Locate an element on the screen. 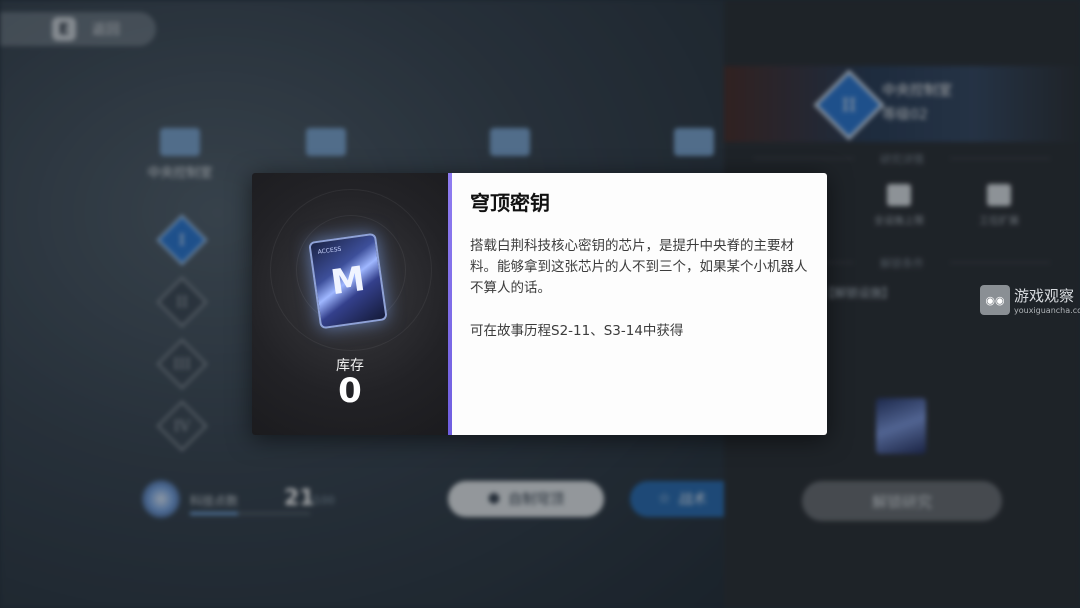 This screenshot has width=1080, height=608. dome-key-chip-icon: ACCESS M is located at coordinates (348, 281).